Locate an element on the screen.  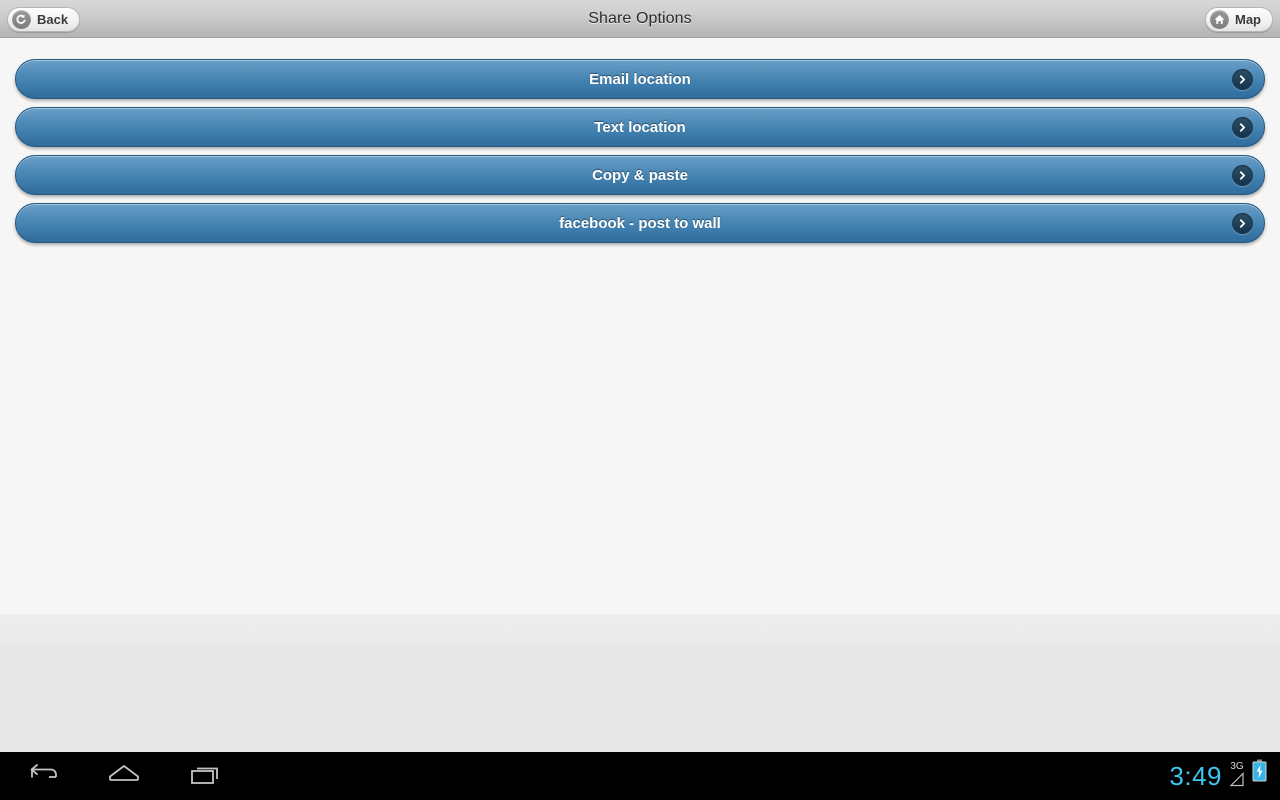
share-option-label: Copy & paste is located at coordinates (640, 175).